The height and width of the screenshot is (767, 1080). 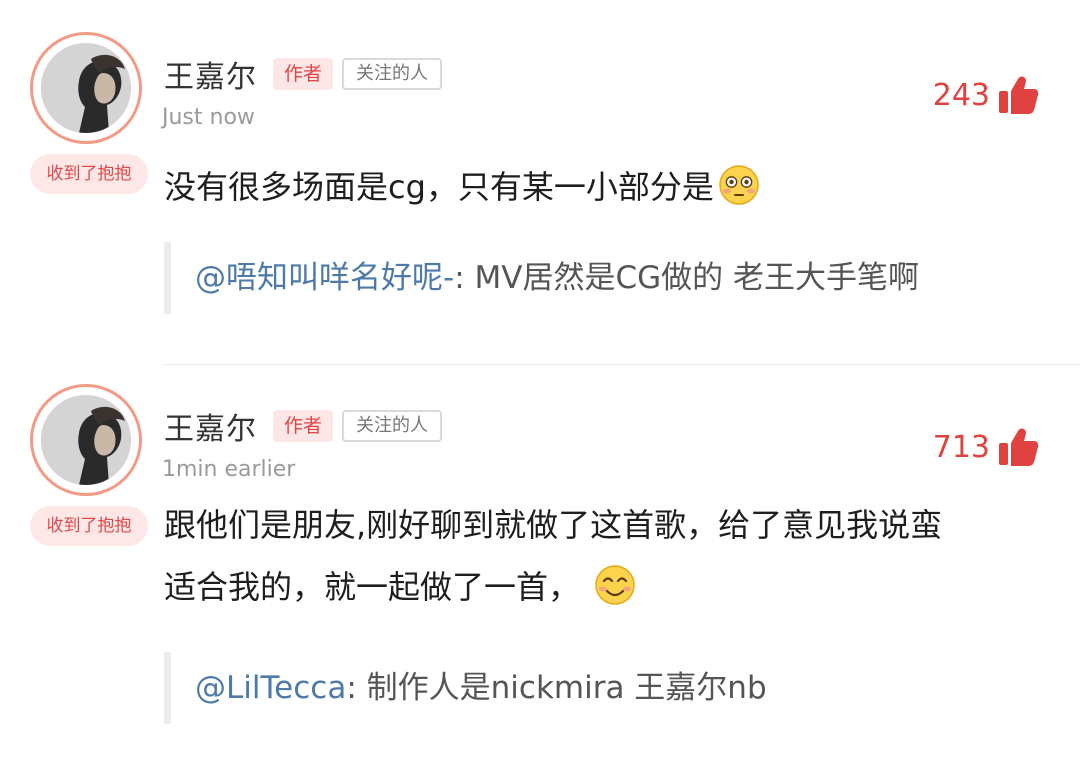 I want to click on comment-time: 1min earlier, so click(x=229, y=469).